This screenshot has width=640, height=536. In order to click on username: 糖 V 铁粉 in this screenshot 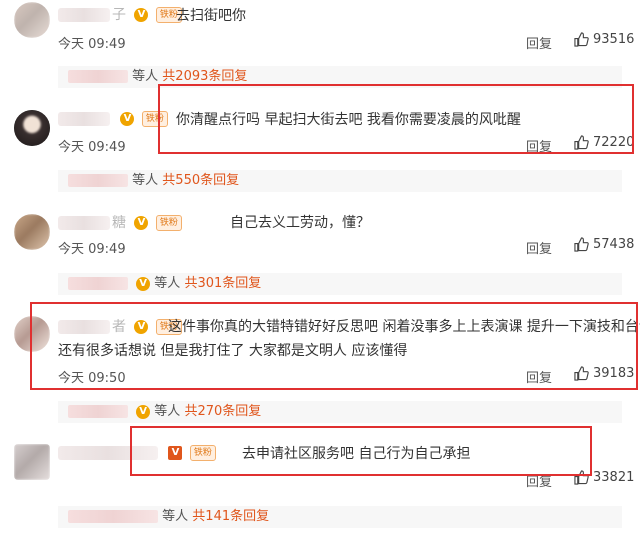, I will do `click(120, 223)`.